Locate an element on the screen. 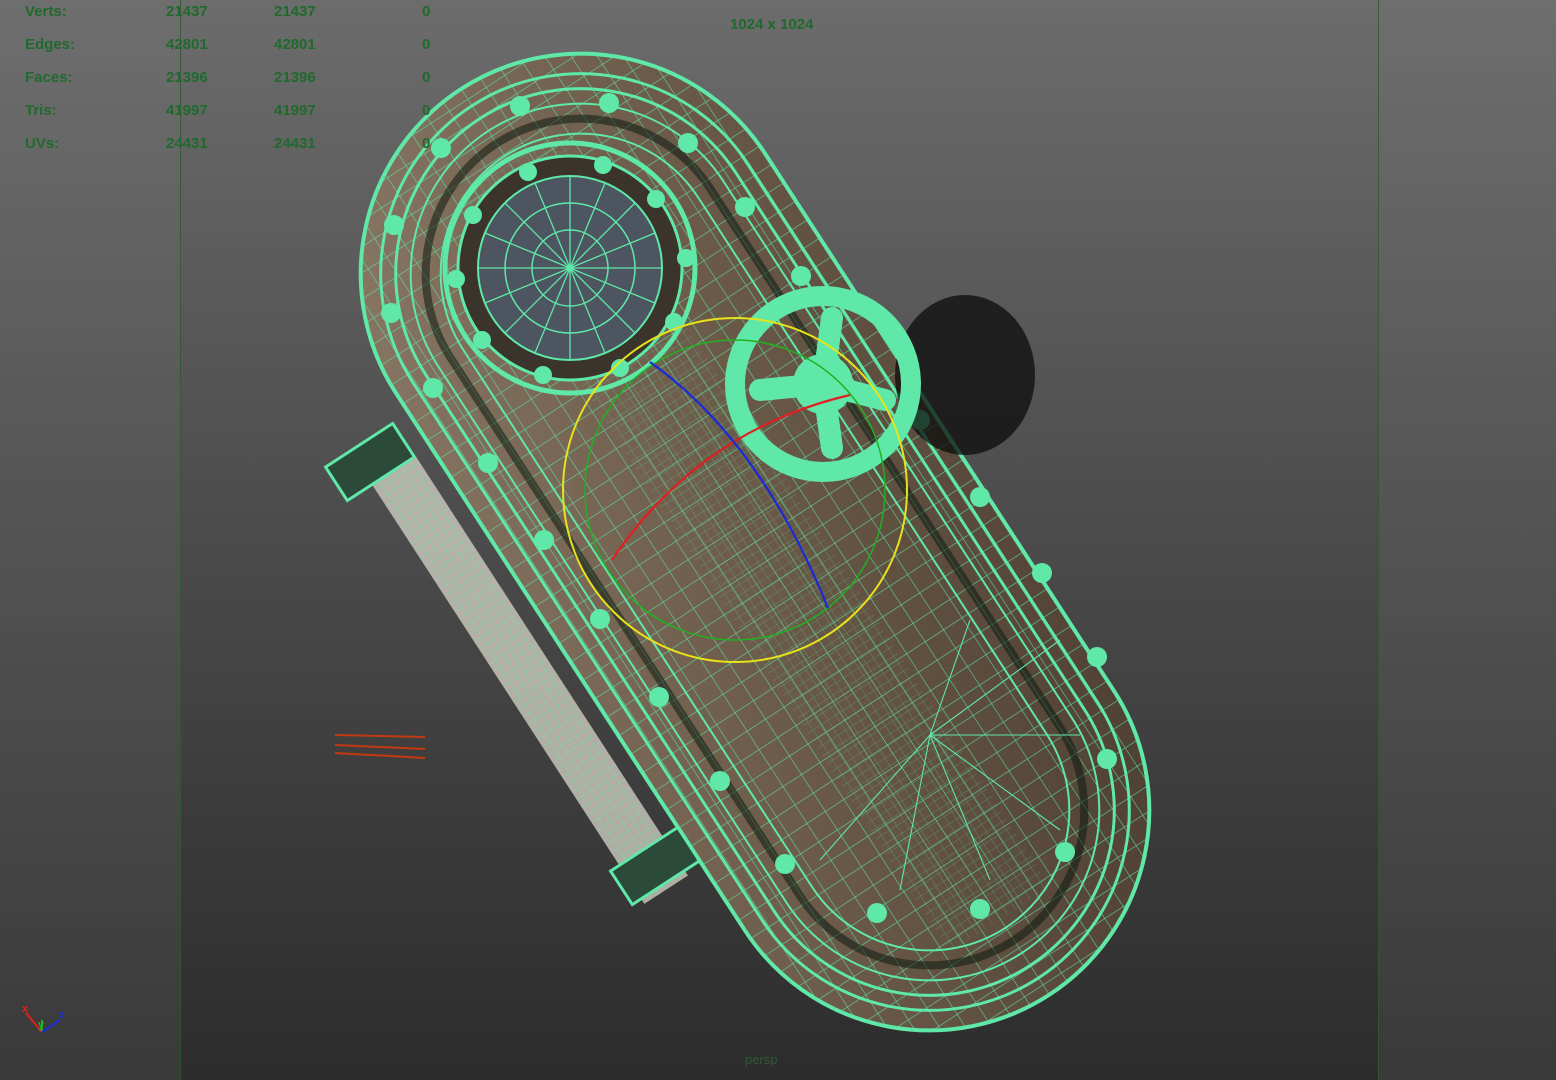 The width and height of the screenshot is (1556, 1080). resolution-gate-label: 1024 x 1024 is located at coordinates (772, 24).